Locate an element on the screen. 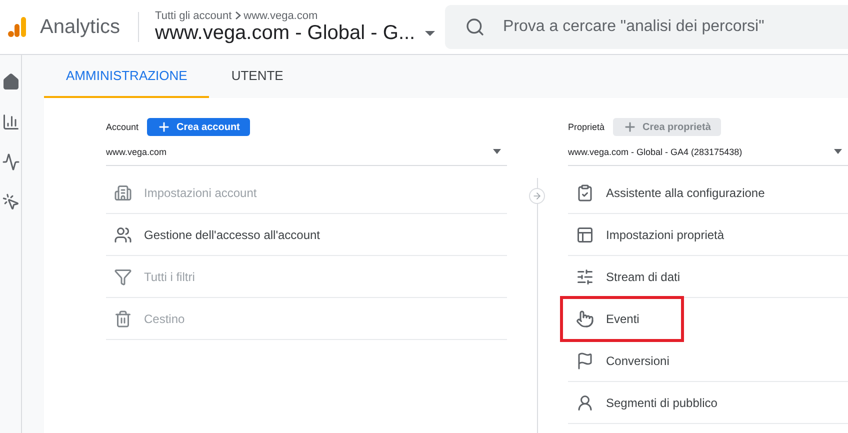 The height and width of the screenshot is (433, 848). column-label: Account is located at coordinates (122, 127).